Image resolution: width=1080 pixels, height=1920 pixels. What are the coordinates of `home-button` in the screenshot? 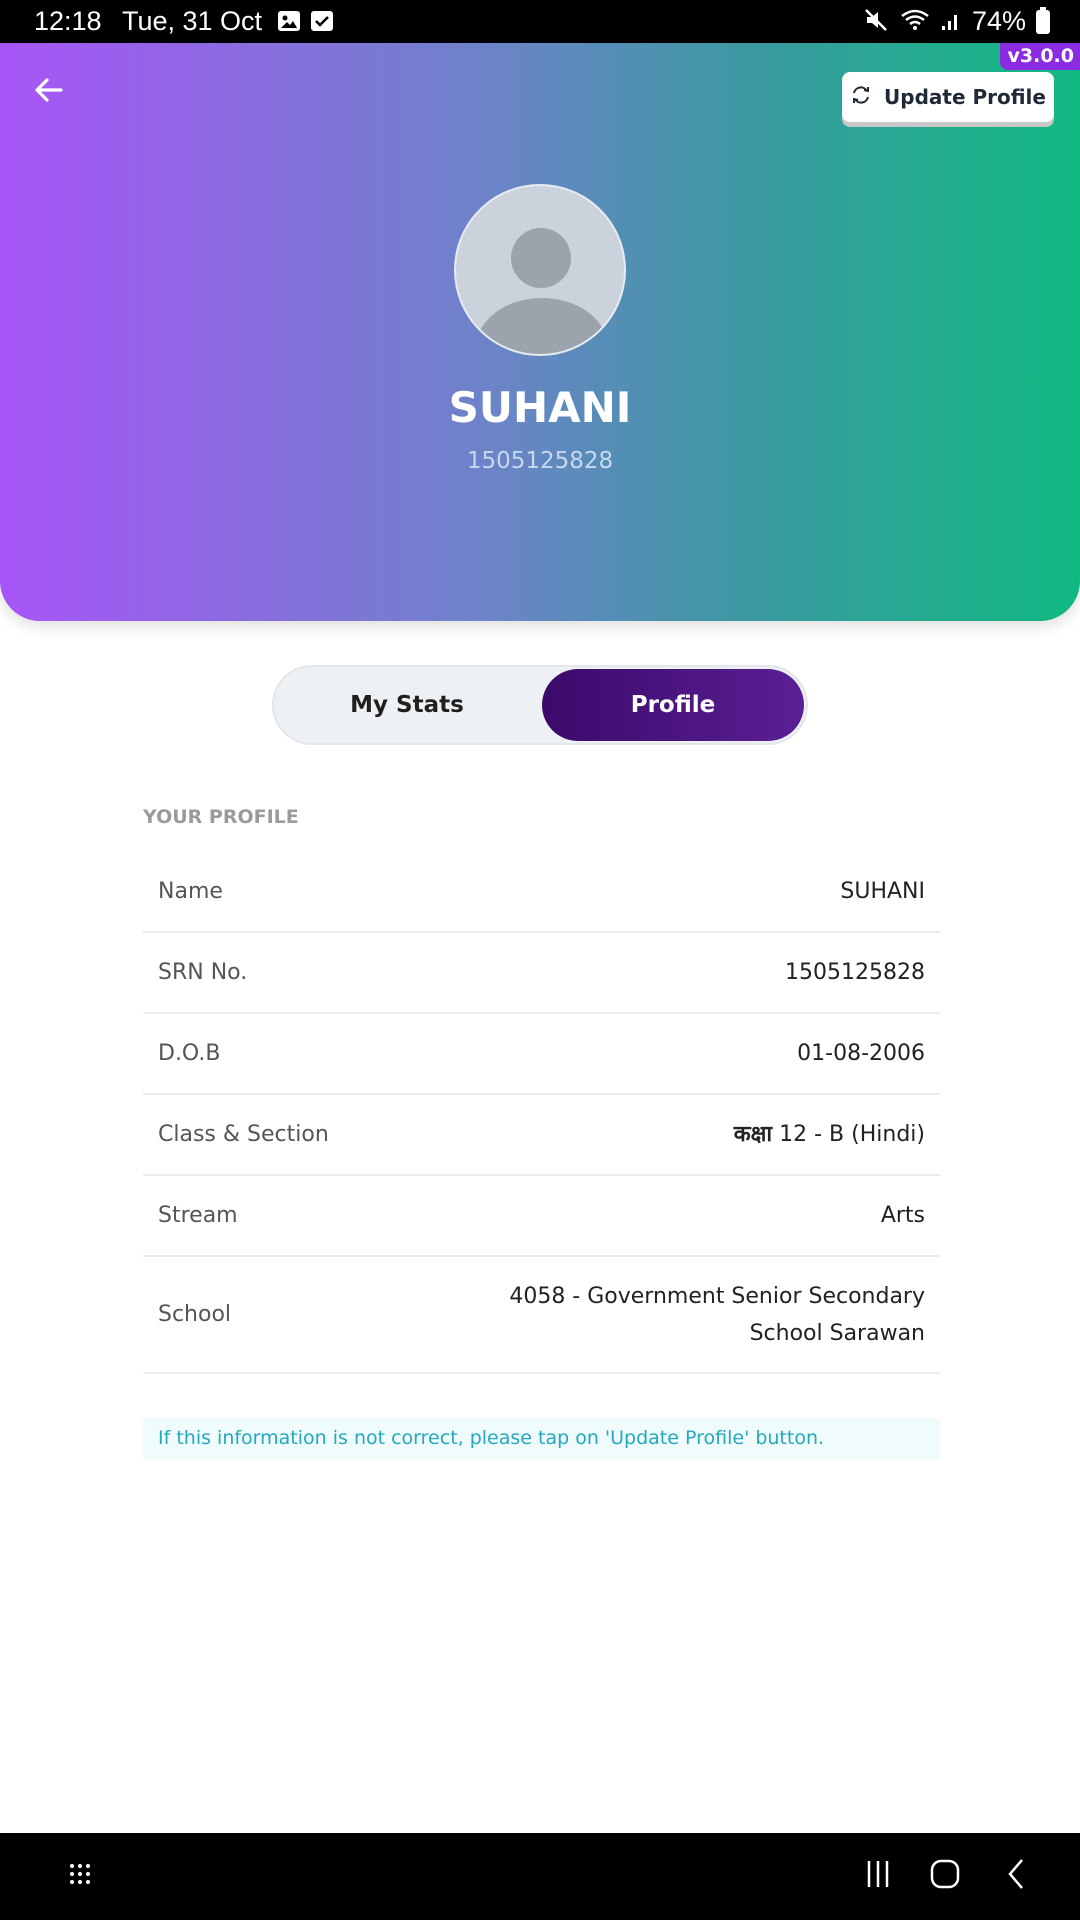 It's located at (945, 1876).